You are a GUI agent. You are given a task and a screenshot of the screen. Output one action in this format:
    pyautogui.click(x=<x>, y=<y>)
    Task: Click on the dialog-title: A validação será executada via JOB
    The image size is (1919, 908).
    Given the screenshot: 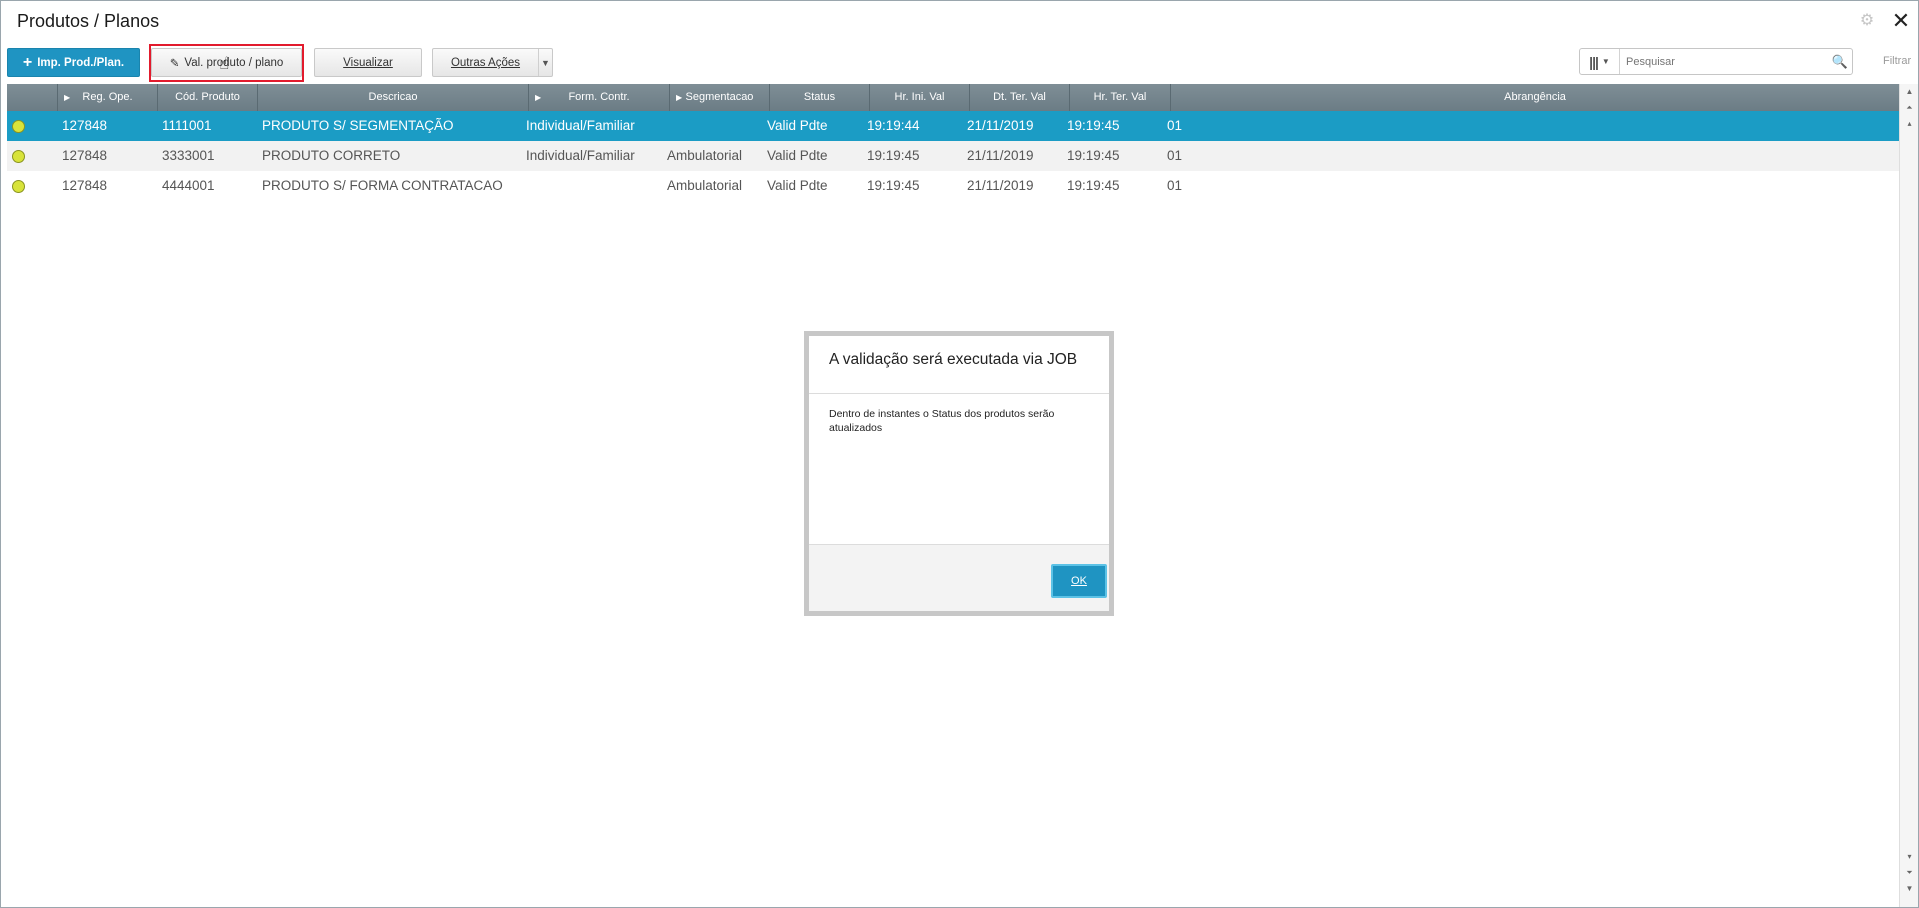 What is the action you would take?
    pyautogui.click(x=953, y=359)
    